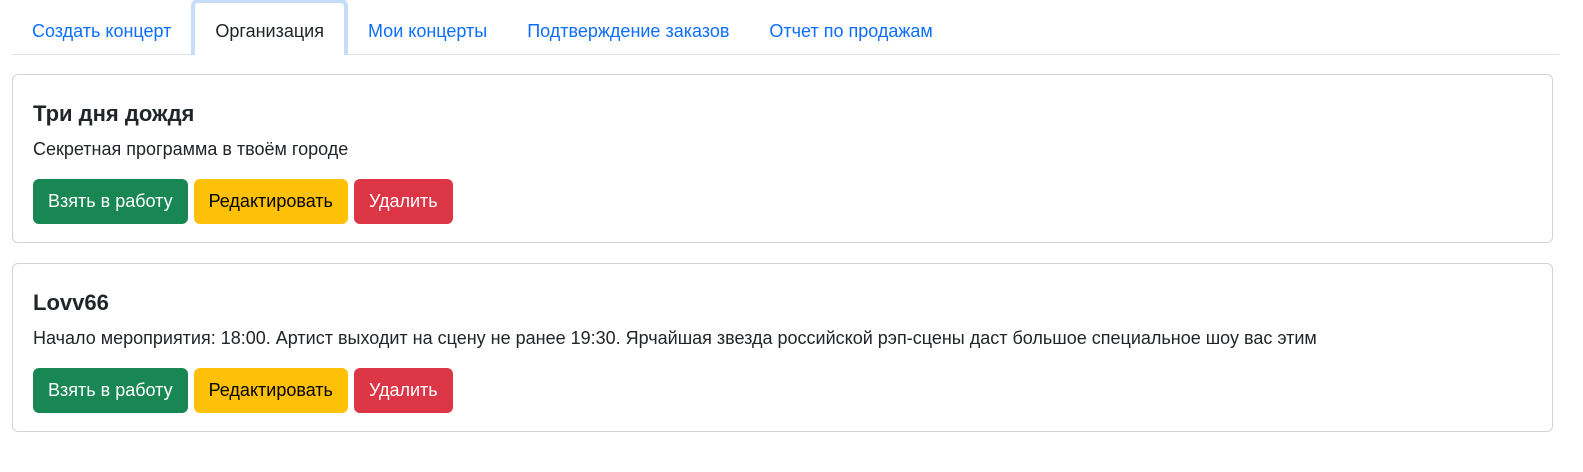  What do you see at coordinates (427, 27) in the screenshot?
I see `tab-my-concerts: Мои концерты` at bounding box center [427, 27].